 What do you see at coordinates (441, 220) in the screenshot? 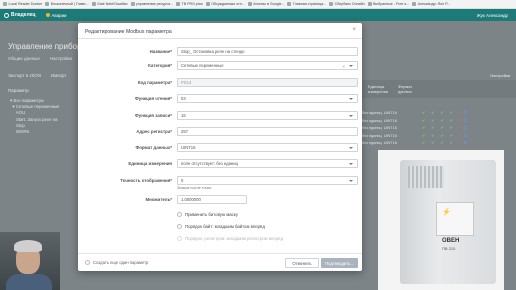
I see `device-photo: ⚡ ОВЕН ПВ 210` at bounding box center [441, 220].